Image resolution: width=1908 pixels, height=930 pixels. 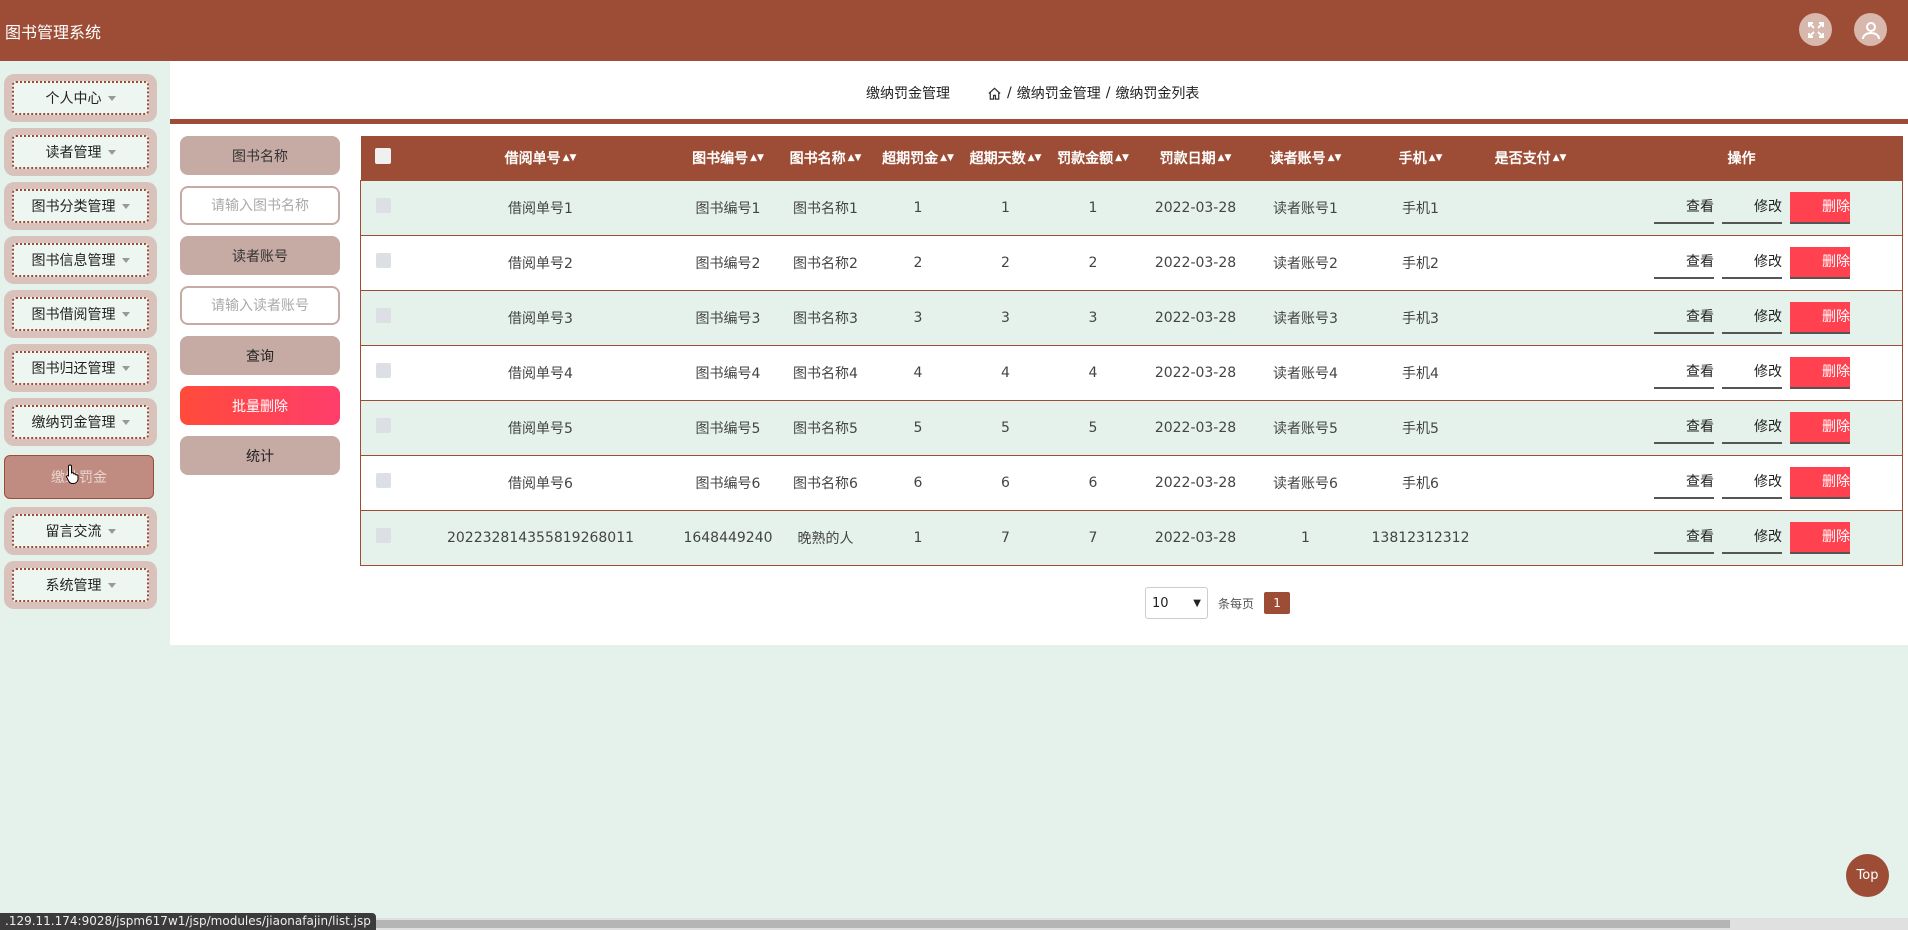 What do you see at coordinates (260, 455) in the screenshot?
I see `stats-button: 统计` at bounding box center [260, 455].